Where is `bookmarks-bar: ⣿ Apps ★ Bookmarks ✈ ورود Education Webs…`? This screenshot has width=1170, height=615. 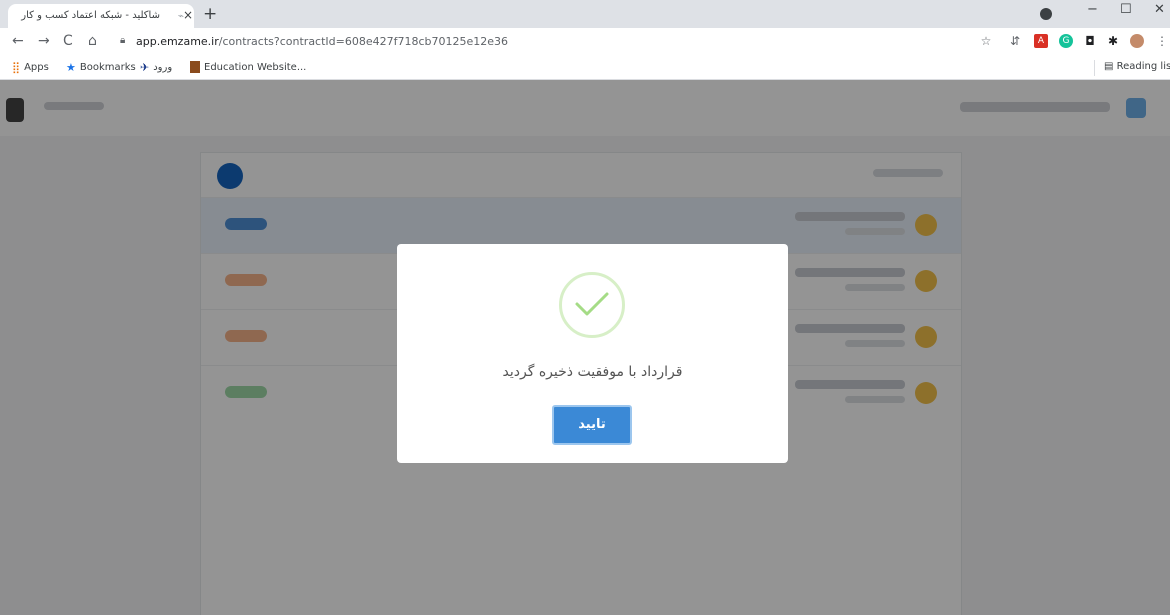
bookmarks-bar: ⣿ Apps ★ Bookmarks ✈ ورود Education Webs… is located at coordinates (585, 68).